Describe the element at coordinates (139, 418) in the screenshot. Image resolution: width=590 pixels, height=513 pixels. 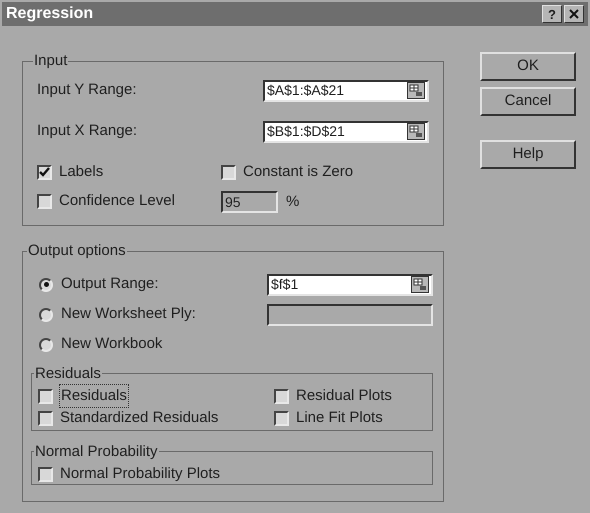
I see `checkbox-label: Standardized Residuals` at that location.